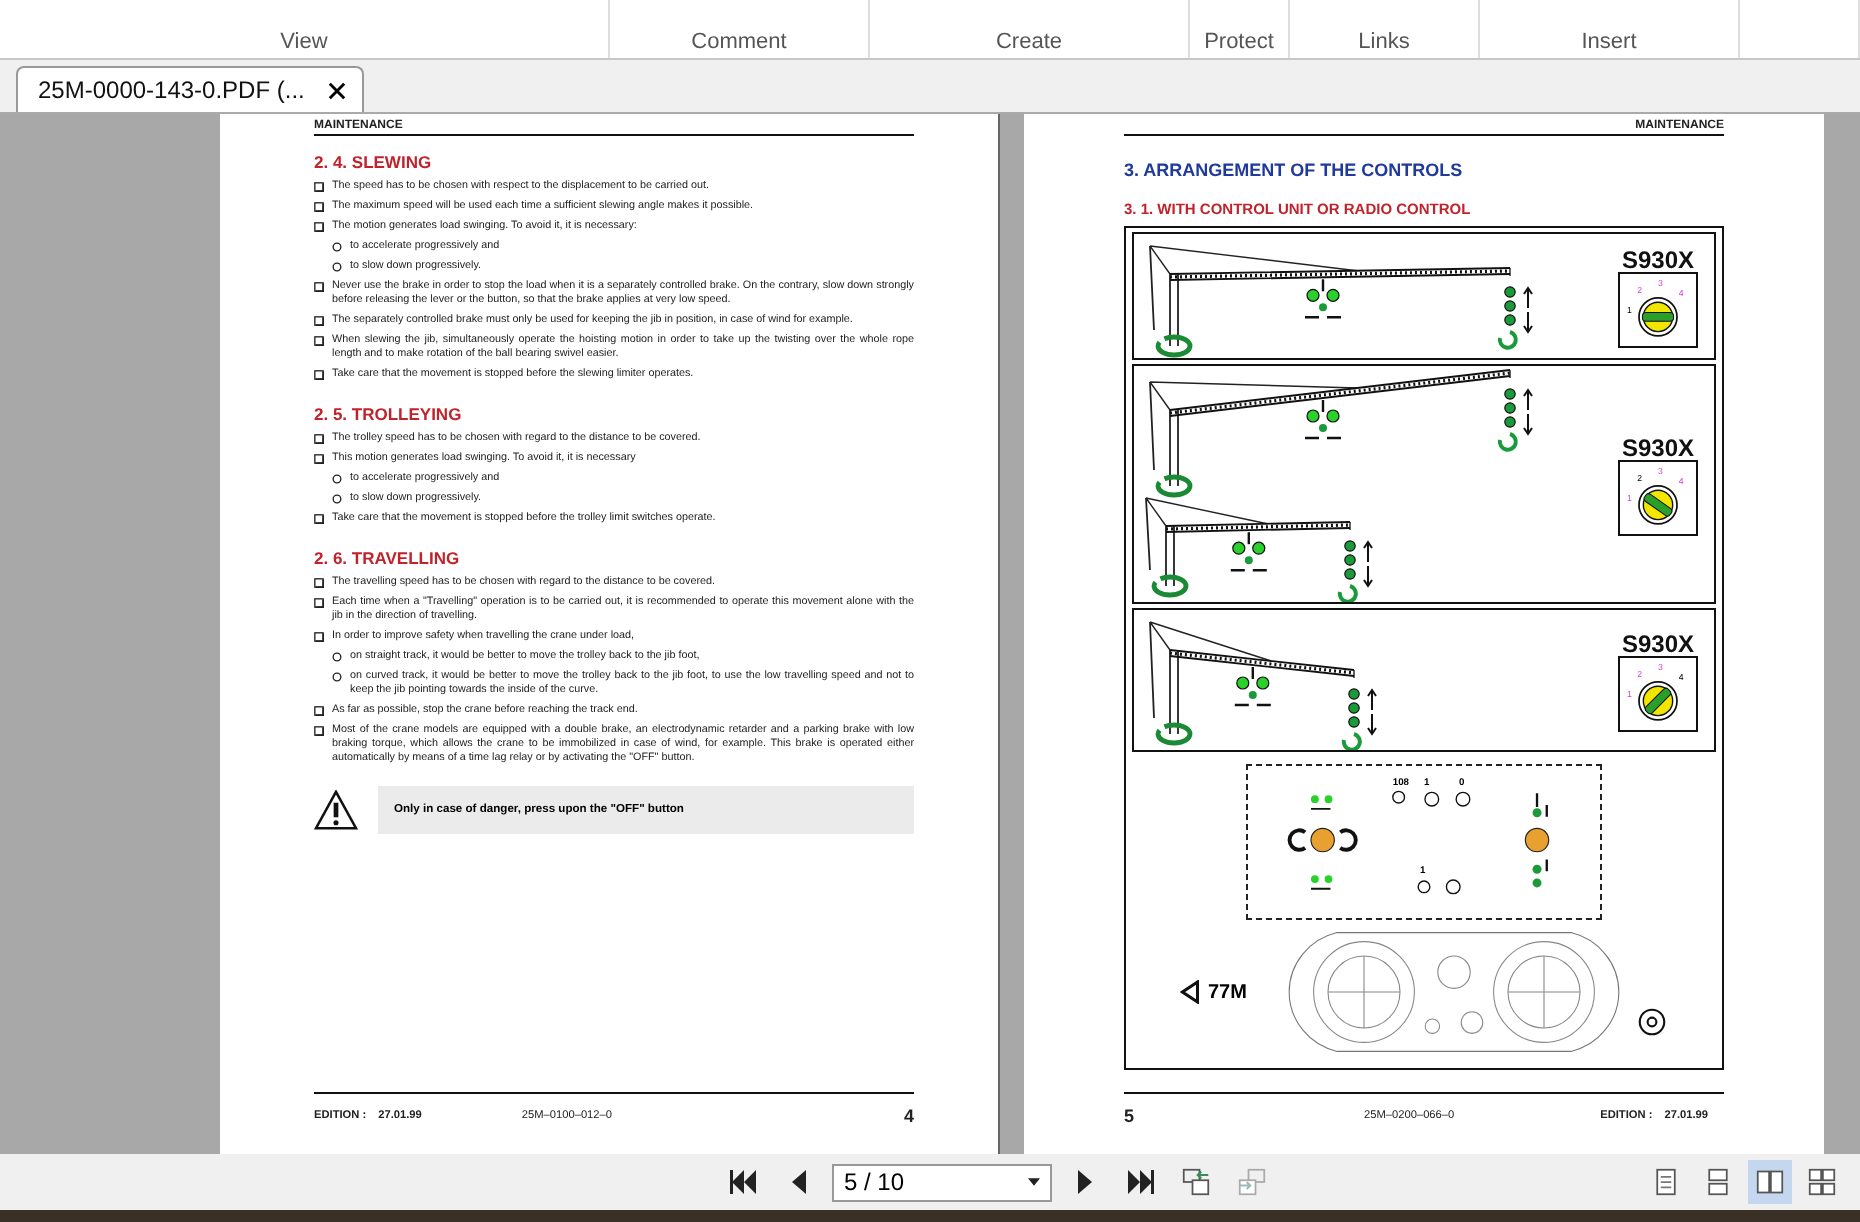  Describe the element at coordinates (336, 810) in the screenshot. I see `warning-icon` at that location.